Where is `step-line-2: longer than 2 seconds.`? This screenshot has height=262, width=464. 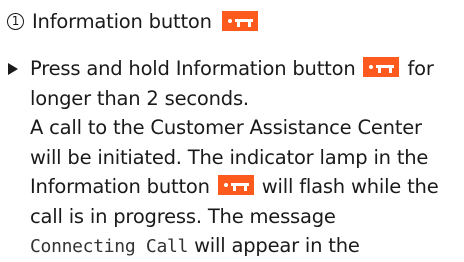
step-line-2: longer than 2 seconds. is located at coordinates (234, 99).